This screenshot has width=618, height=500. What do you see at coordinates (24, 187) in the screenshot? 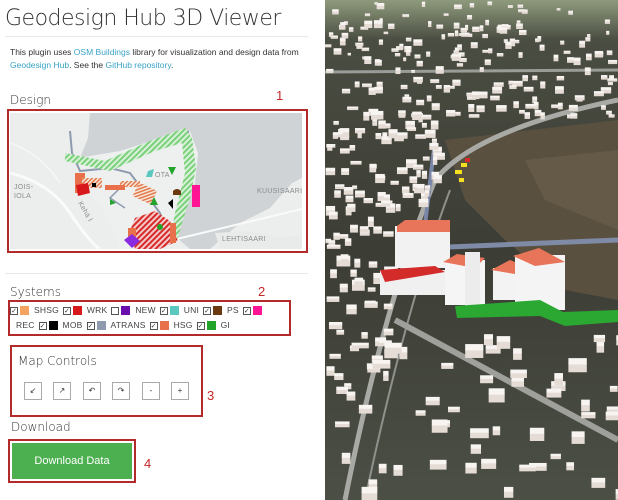
I see `map-label-jois: JOIS-` at bounding box center [24, 187].